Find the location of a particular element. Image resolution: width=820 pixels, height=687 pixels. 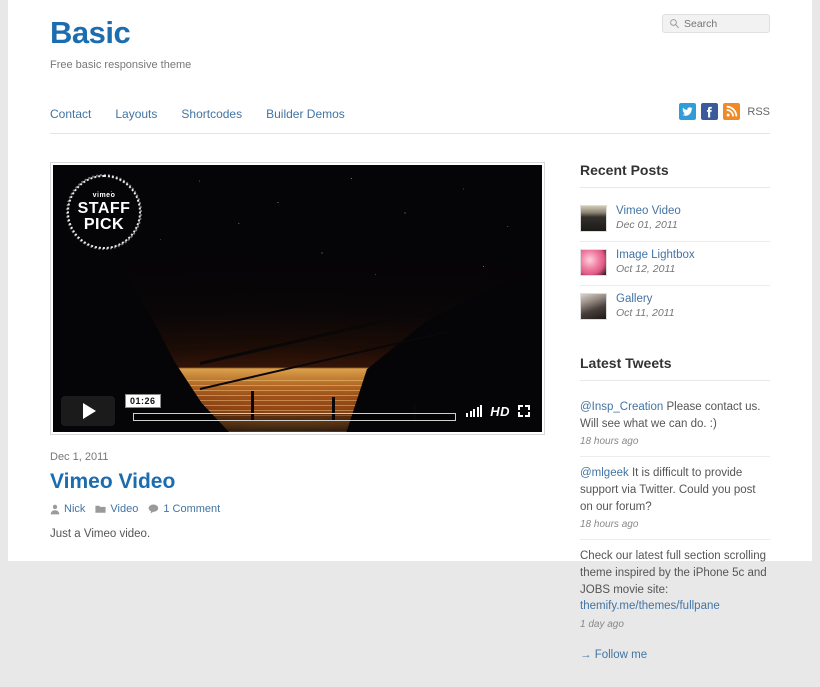

hd-badge: HD is located at coordinates (500, 411).